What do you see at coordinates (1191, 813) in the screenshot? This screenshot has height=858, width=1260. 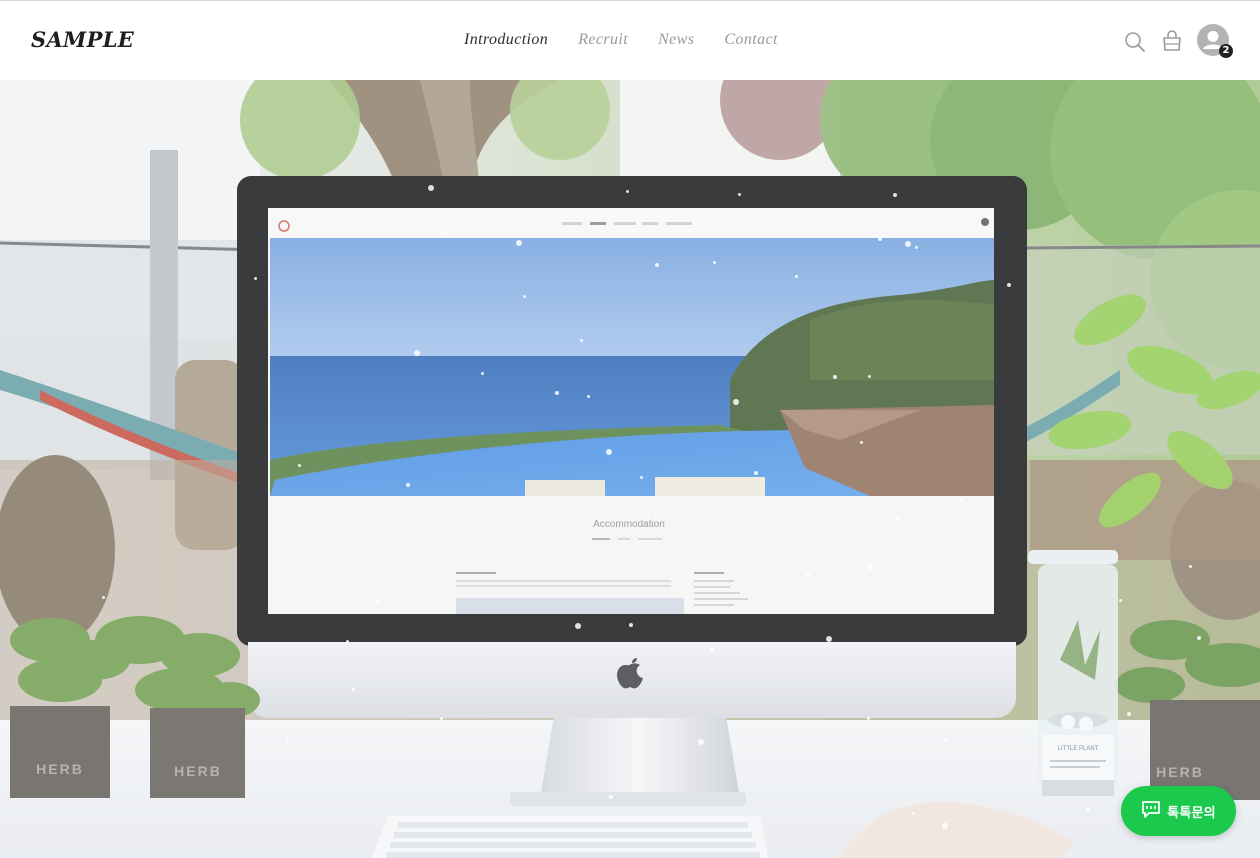 I see `talk-inquiry-label: 톡톡문의` at bounding box center [1191, 813].